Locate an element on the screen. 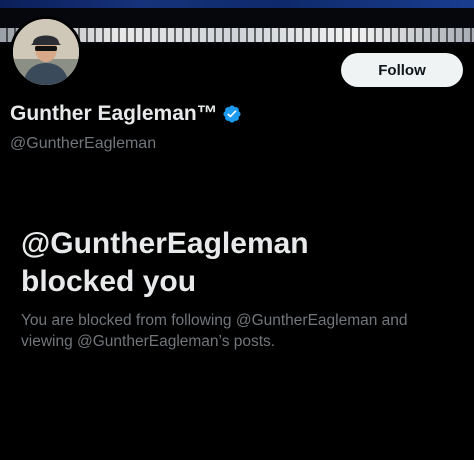 Image resolution: width=474 pixels, height=460 pixels. avatar-image is located at coordinates (46, 52).